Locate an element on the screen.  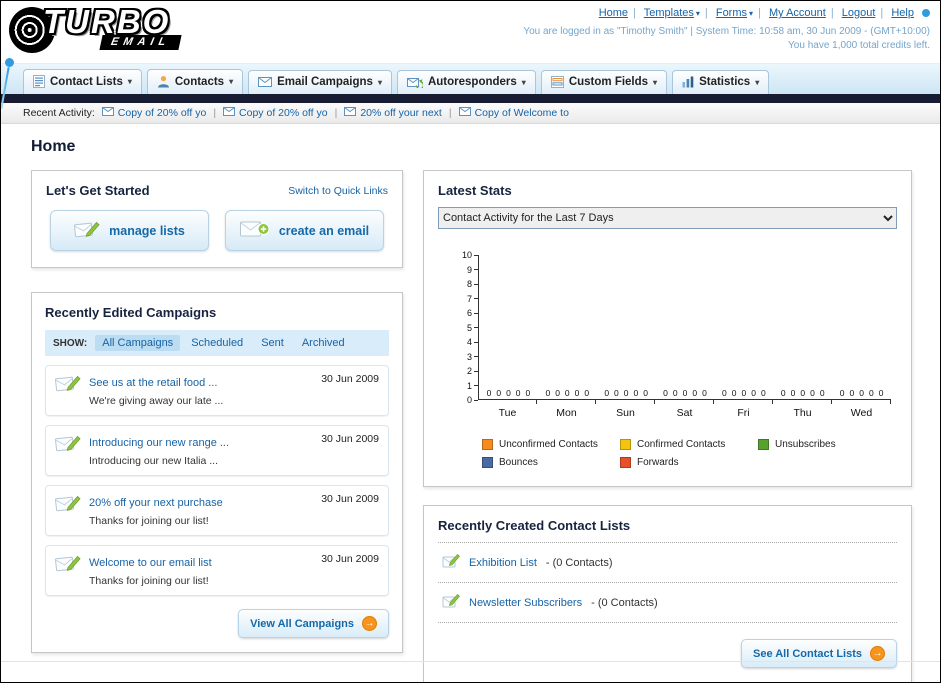
tab-contact-lists: Contact Lists ▾ is located at coordinates (82, 81).